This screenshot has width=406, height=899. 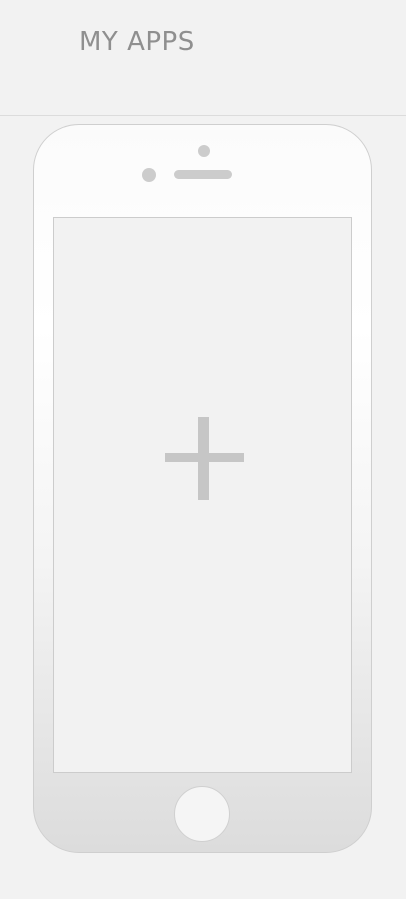 I want to click on page-title: MY APPS, so click(x=137, y=42).